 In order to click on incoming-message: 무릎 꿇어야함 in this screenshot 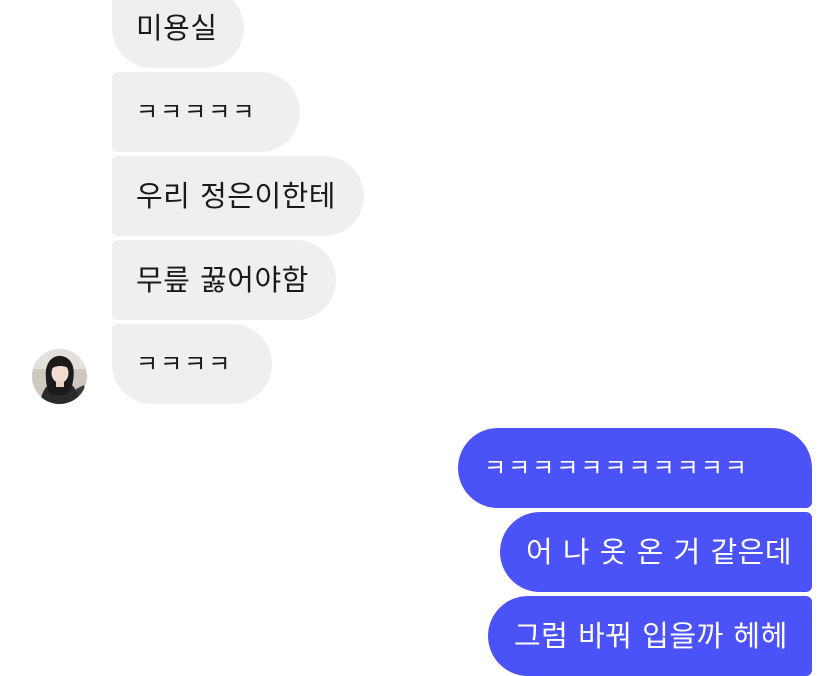, I will do `click(224, 280)`.